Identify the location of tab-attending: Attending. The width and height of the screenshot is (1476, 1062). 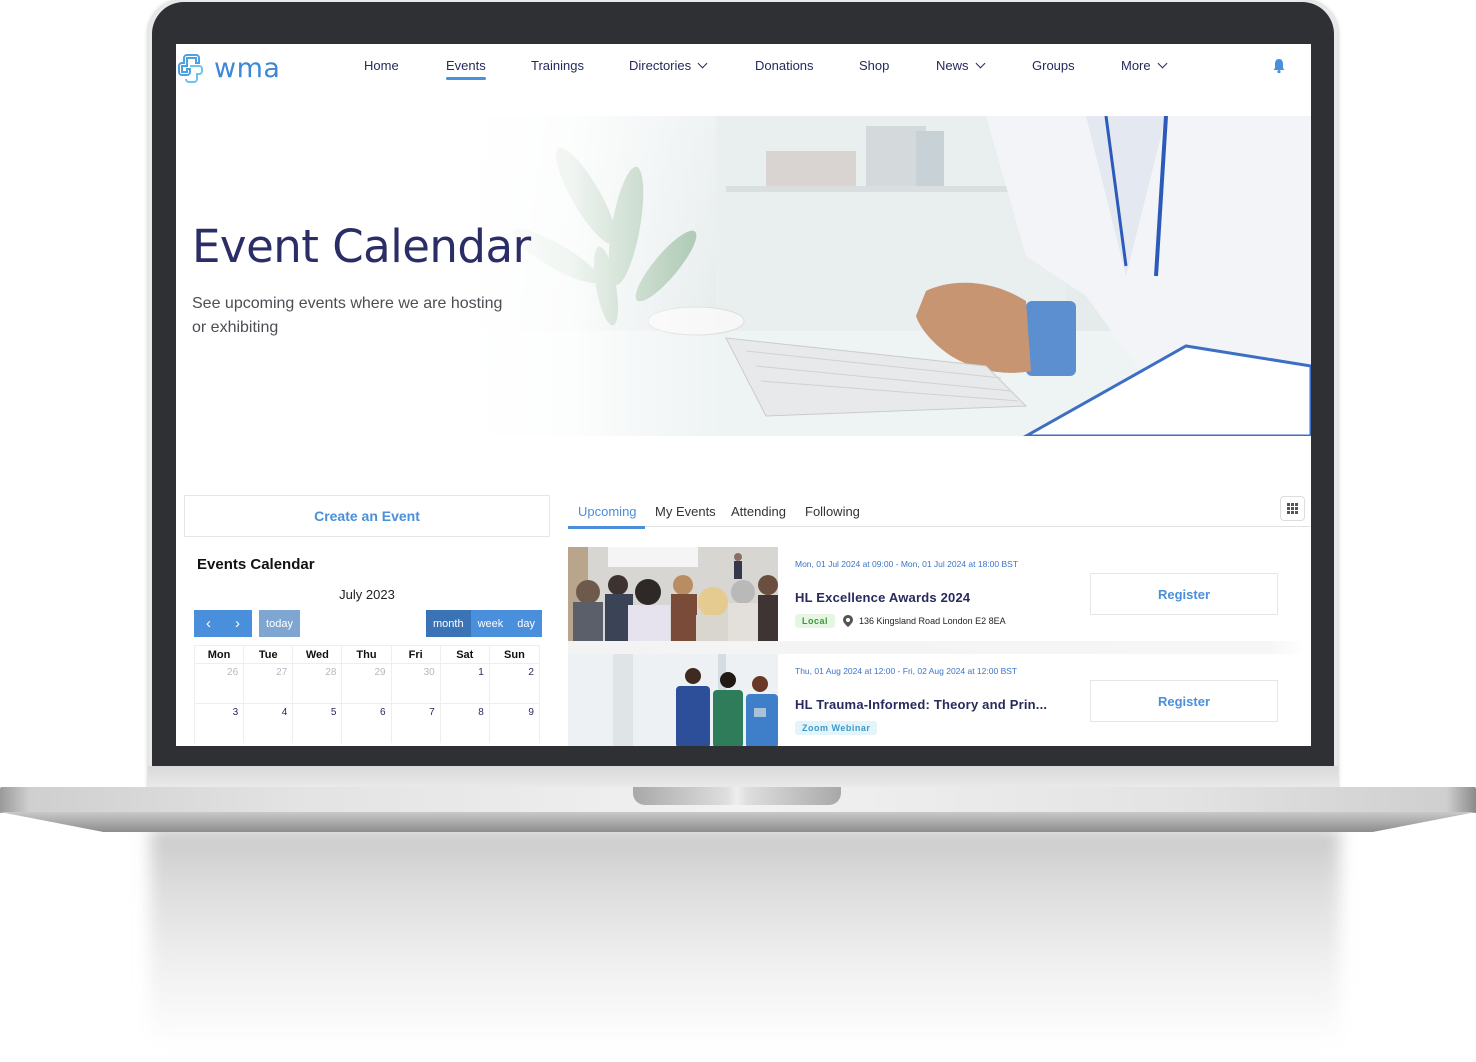
(758, 511).